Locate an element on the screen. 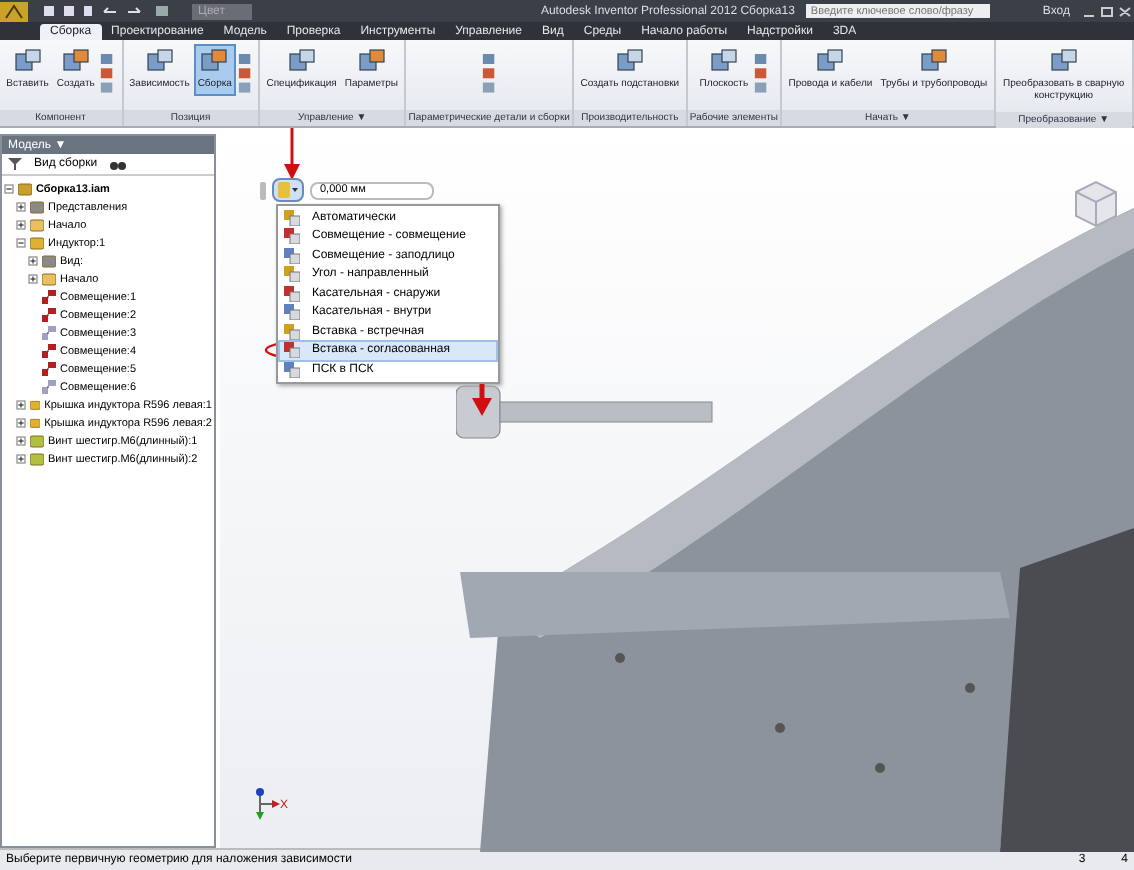 This screenshot has height=870, width=1134. app-logo-icon is located at coordinates (14, 11).